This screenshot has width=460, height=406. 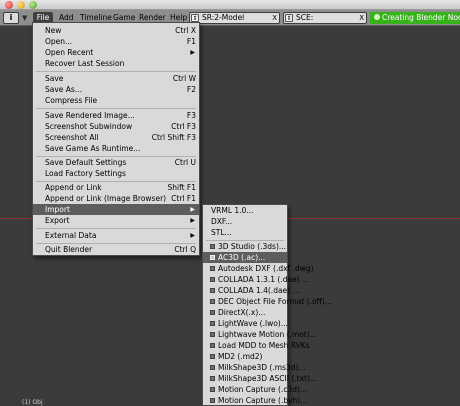 What do you see at coordinates (26, 18) in the screenshot?
I see `collapse-menu-triangle-icon: ▼` at bounding box center [26, 18].